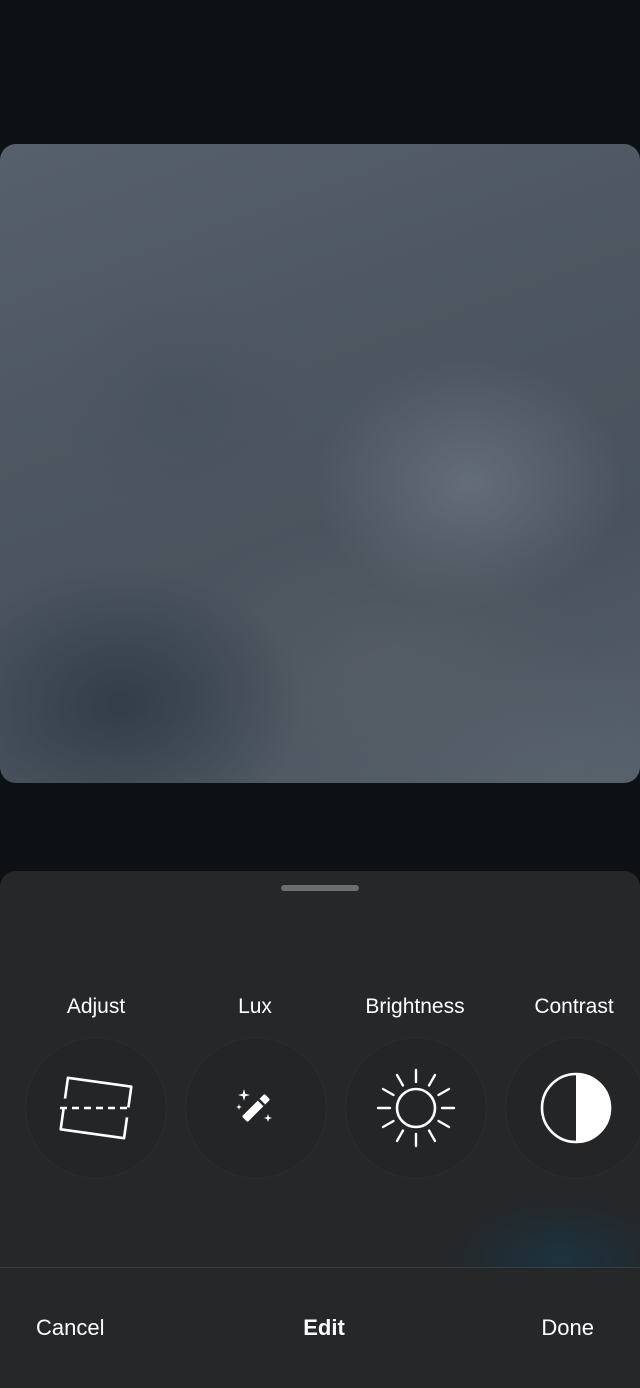  I want to click on magic-wand-icon, so click(254, 1105).